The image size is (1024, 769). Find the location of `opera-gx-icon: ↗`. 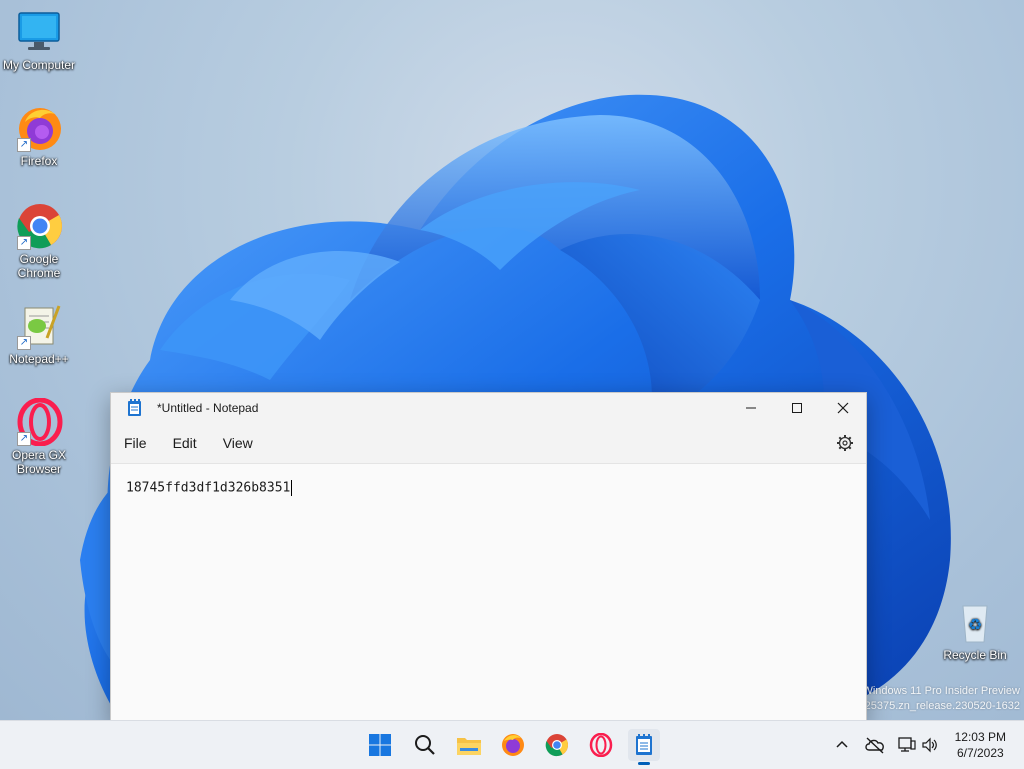

opera-gx-icon: ↗ is located at coordinates (39, 422).